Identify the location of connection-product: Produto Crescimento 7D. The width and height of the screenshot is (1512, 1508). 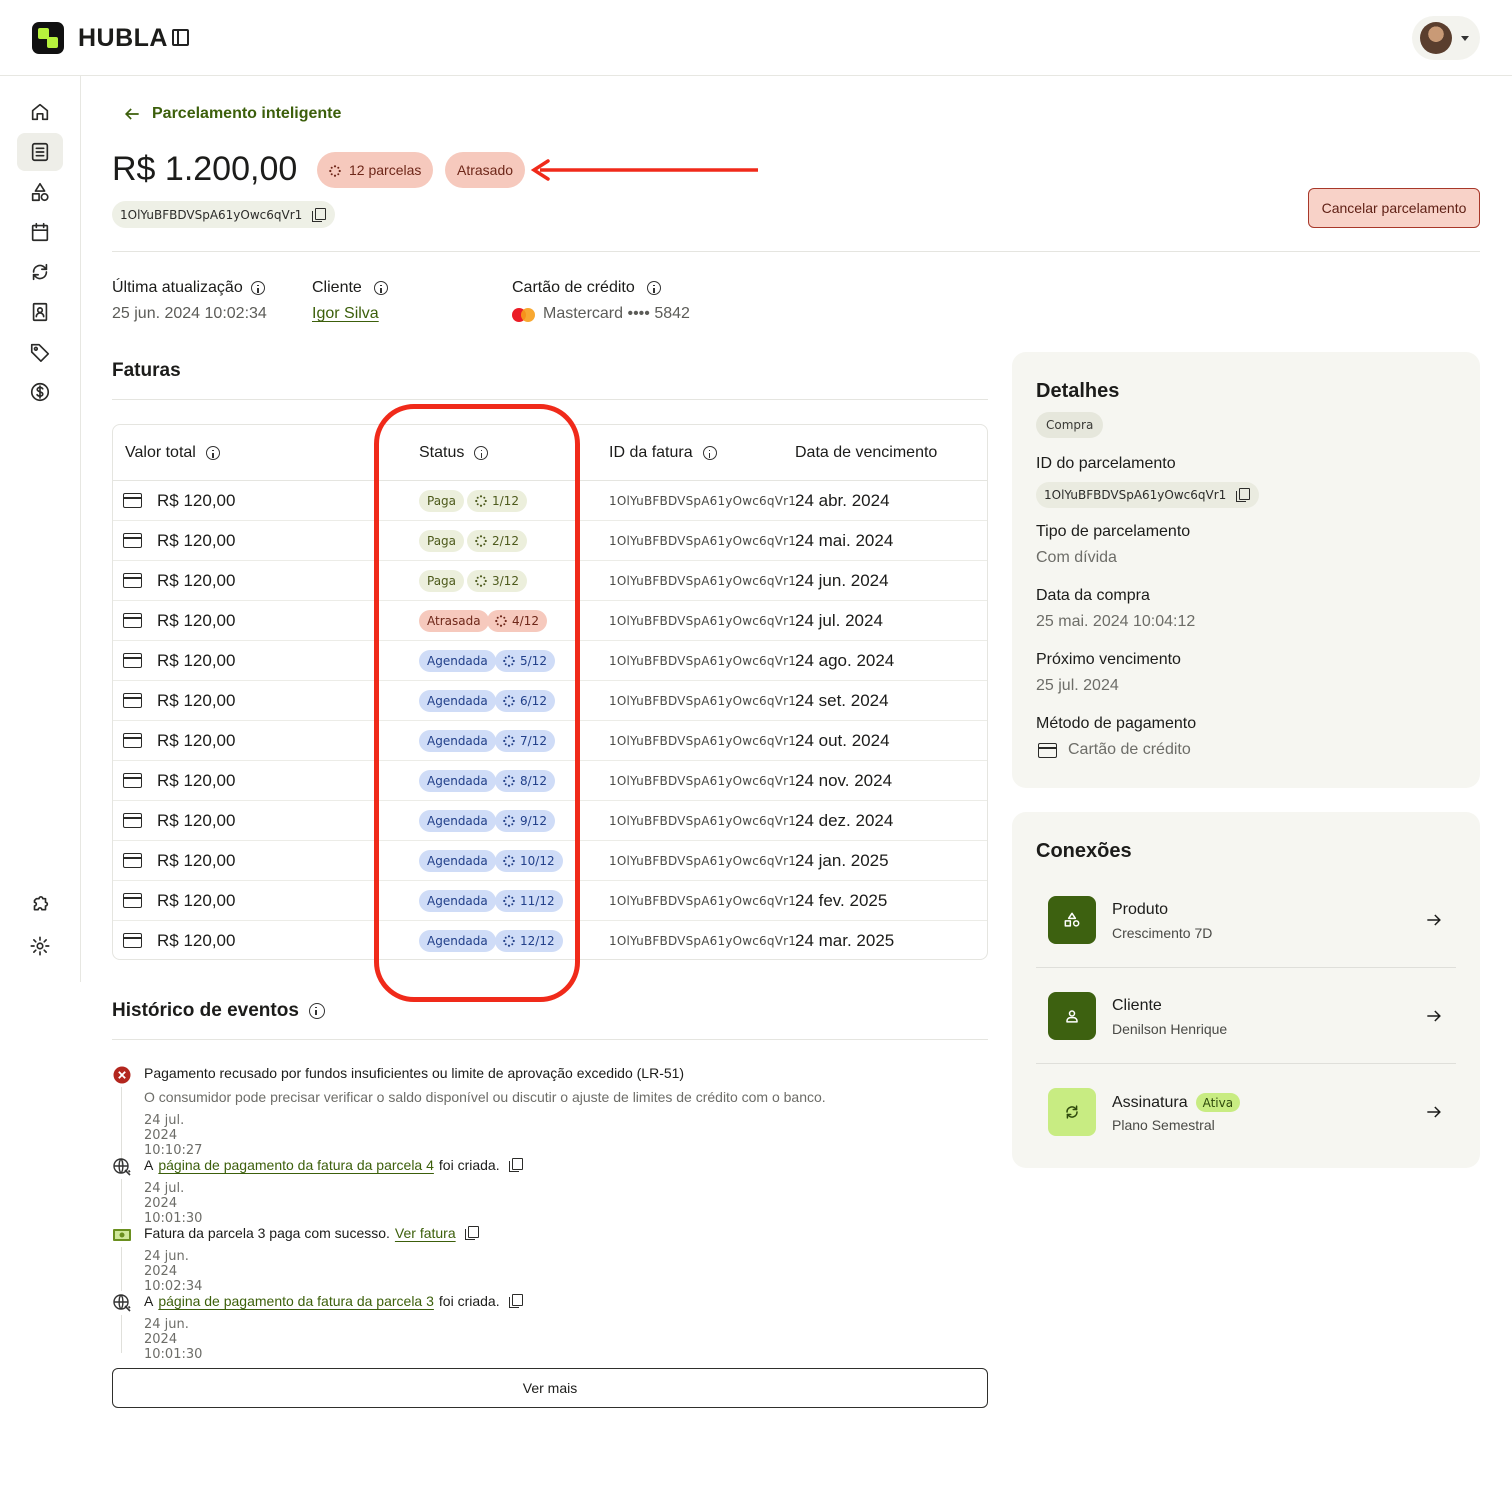
(1246, 920).